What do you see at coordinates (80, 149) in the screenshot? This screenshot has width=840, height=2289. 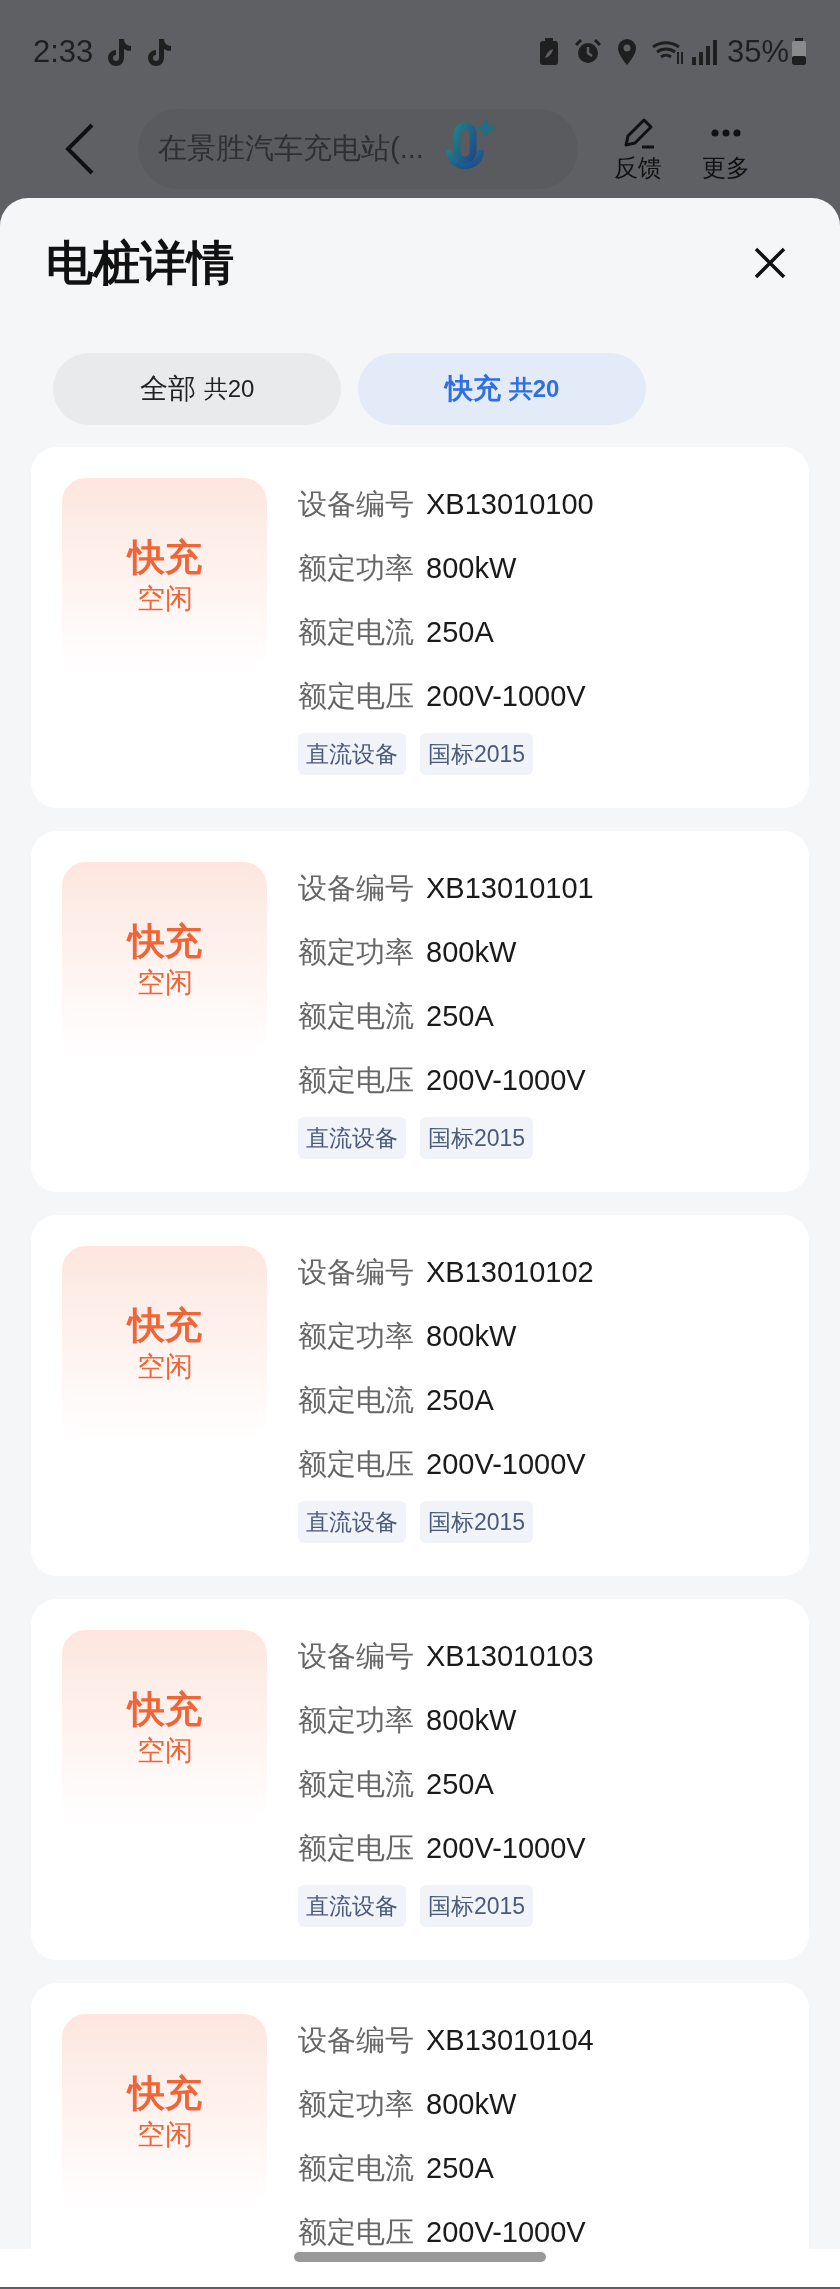 I see `chevron-left-icon` at bounding box center [80, 149].